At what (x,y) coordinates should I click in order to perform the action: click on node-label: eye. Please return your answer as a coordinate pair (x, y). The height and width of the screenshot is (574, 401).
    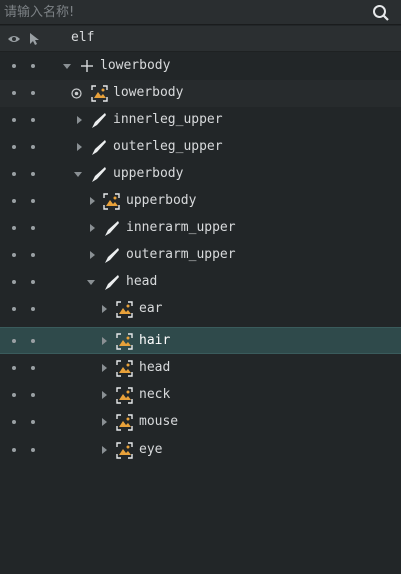
    Looking at the image, I should click on (151, 449).